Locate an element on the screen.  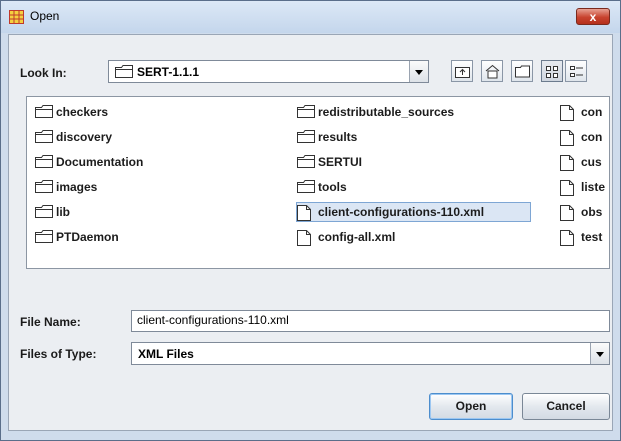
list-view-button is located at coordinates (552, 71).